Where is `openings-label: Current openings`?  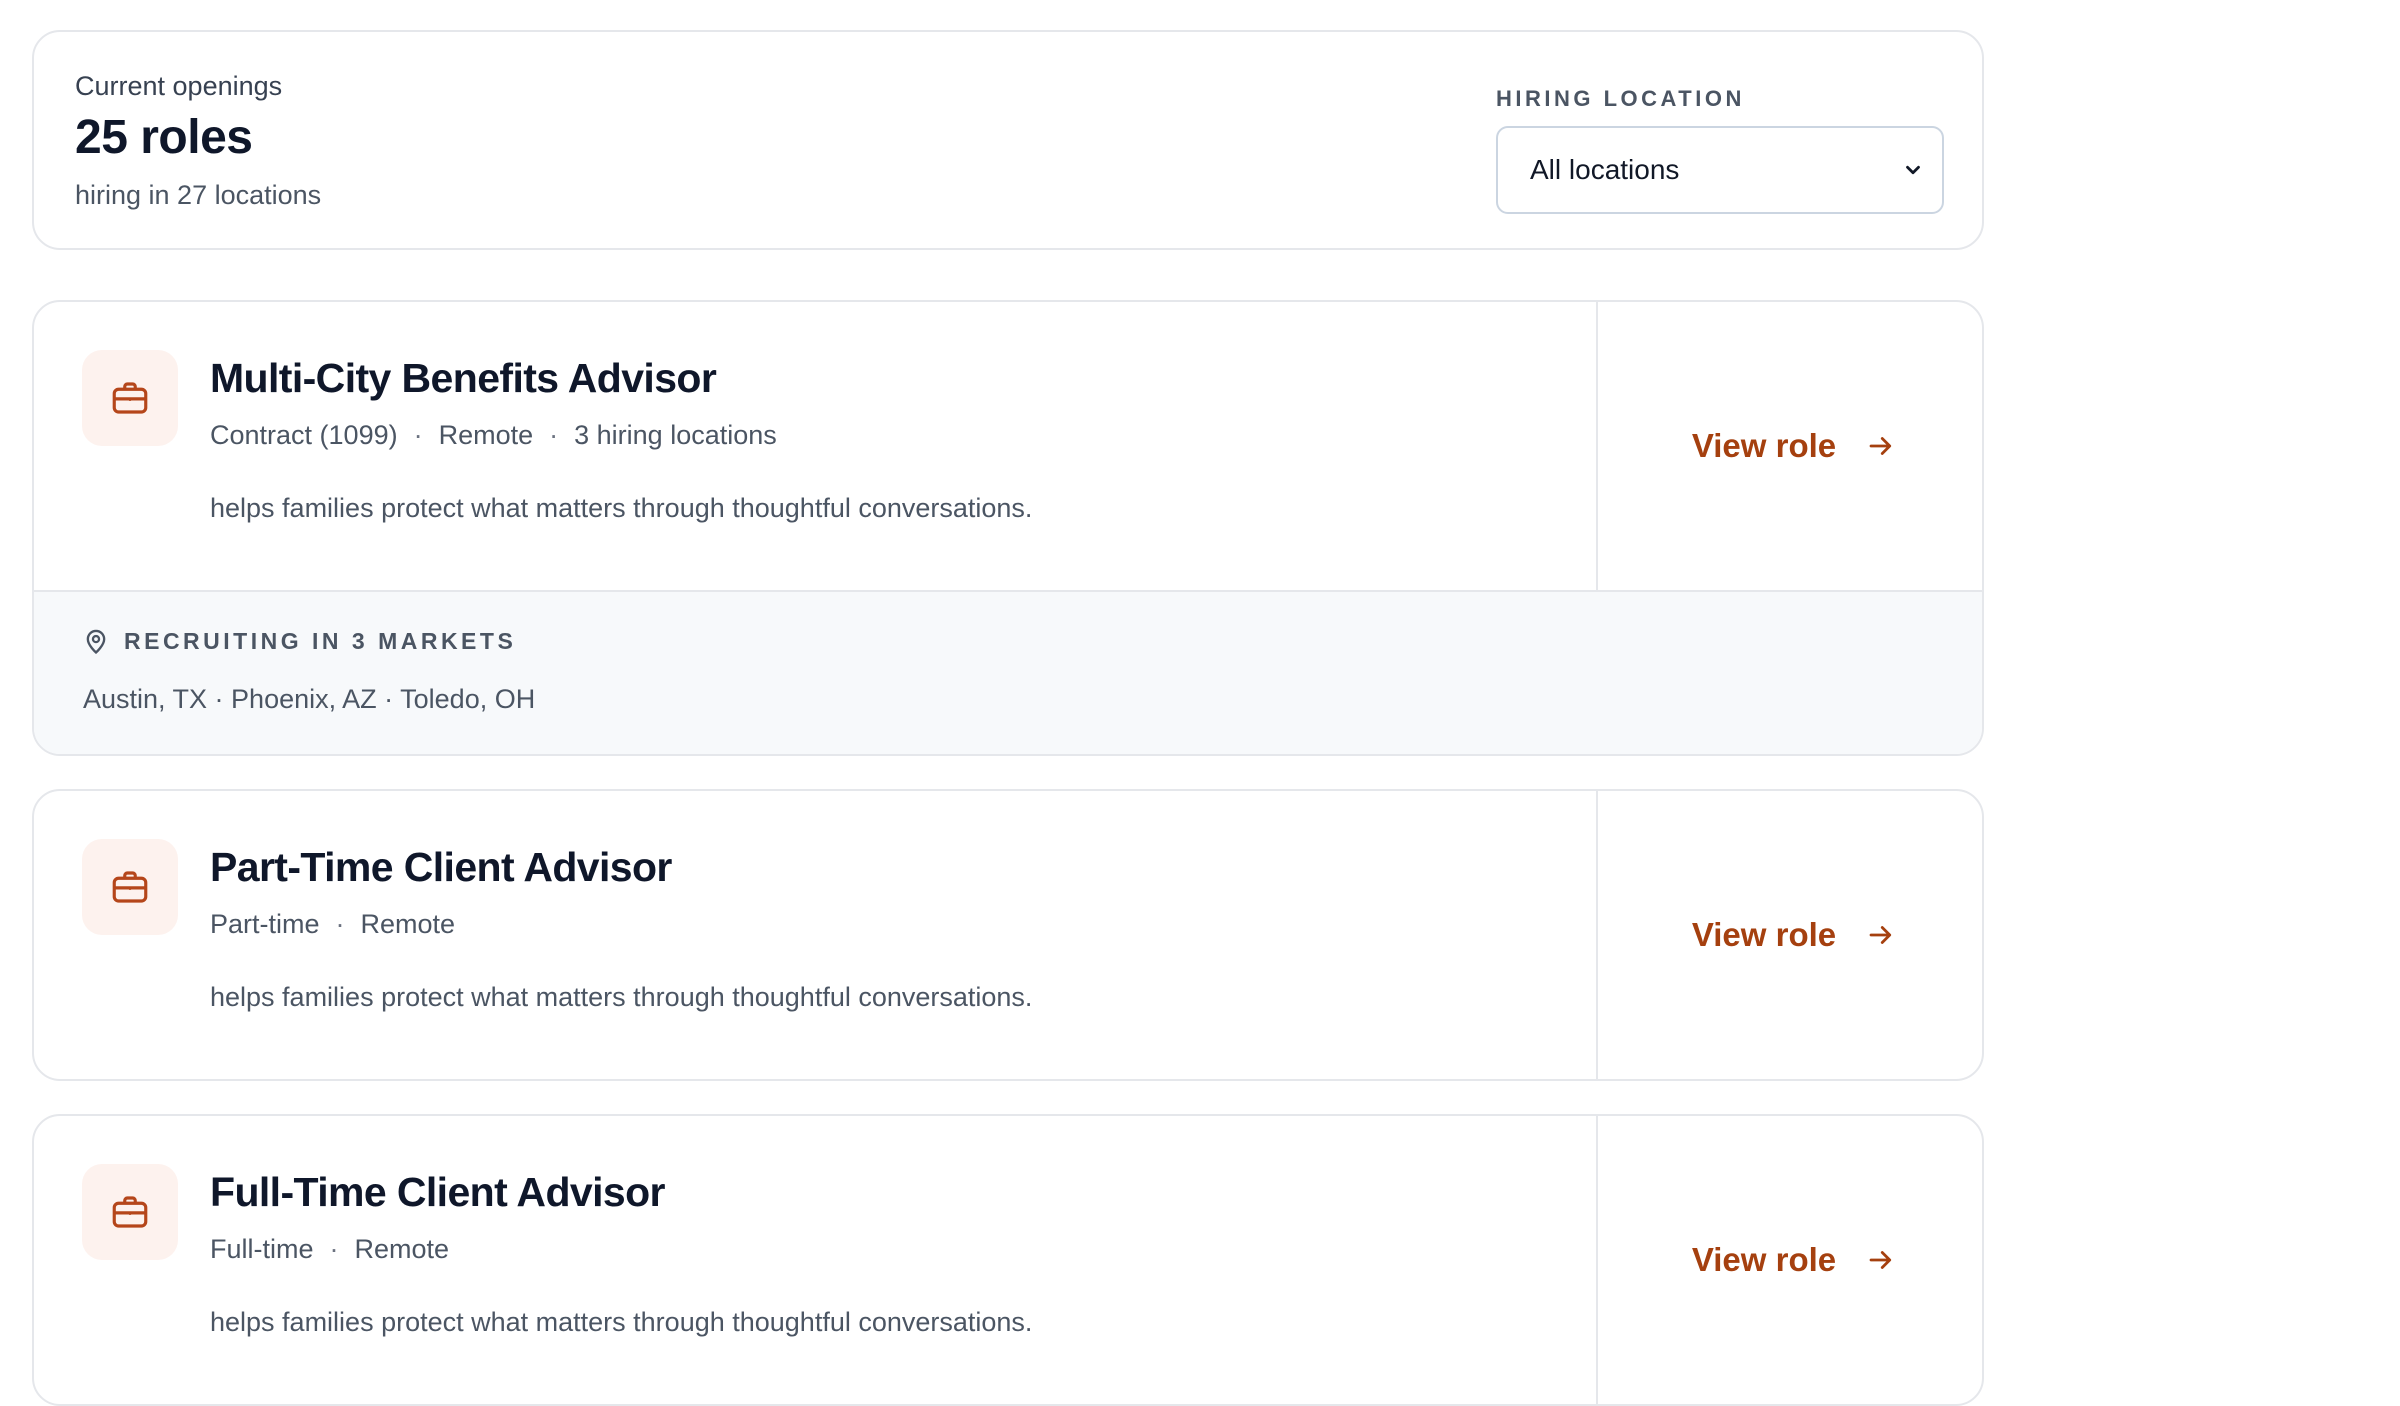 openings-label: Current openings is located at coordinates (179, 86).